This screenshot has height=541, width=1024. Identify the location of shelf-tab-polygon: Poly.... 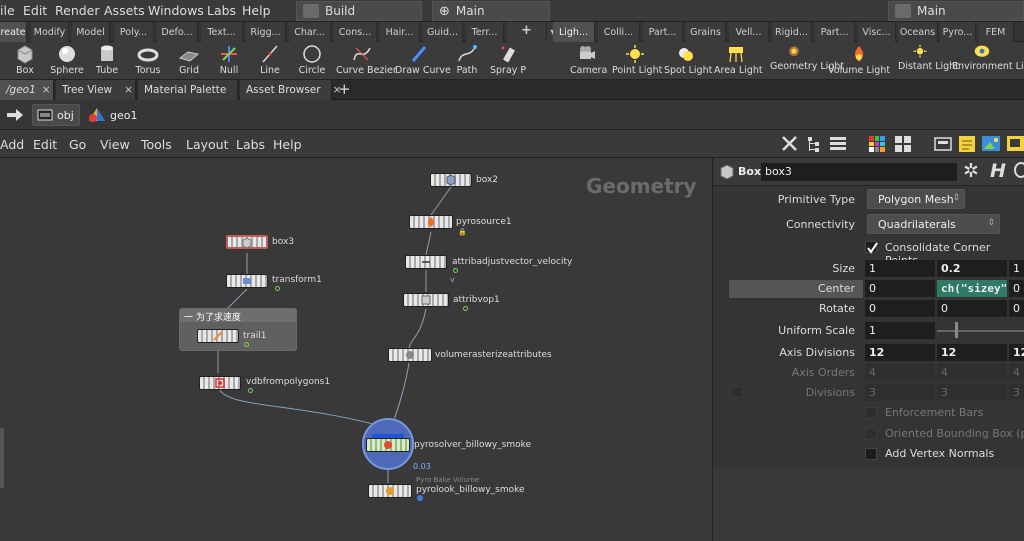
(134, 32).